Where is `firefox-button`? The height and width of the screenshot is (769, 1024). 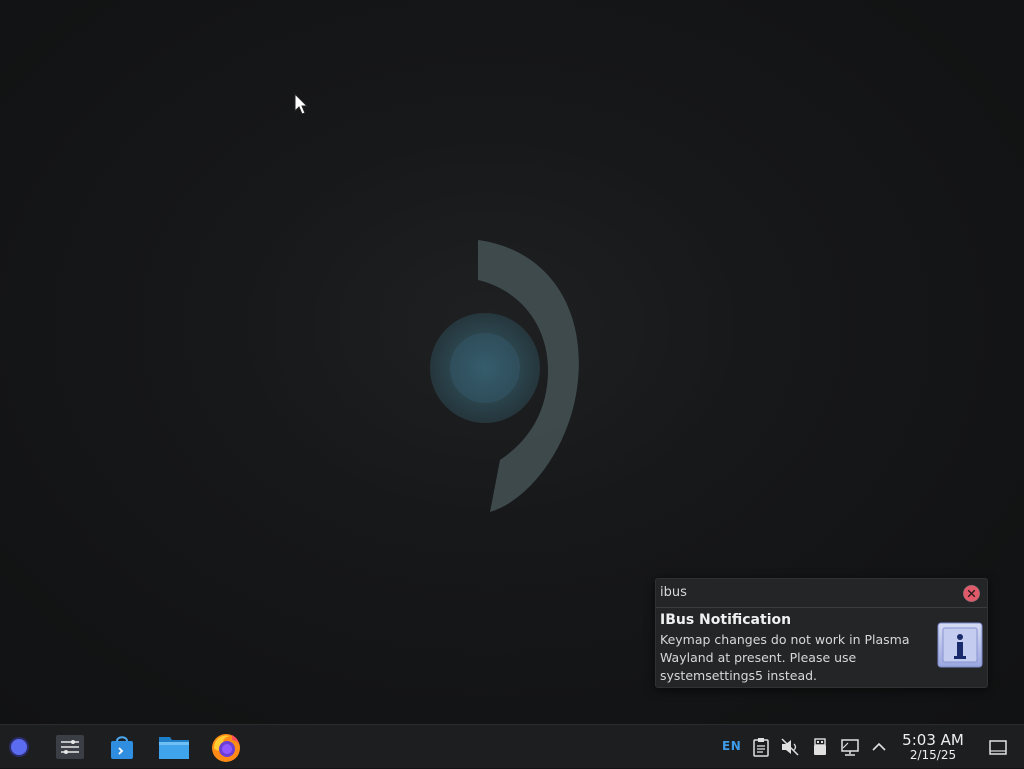
firefox-button is located at coordinates (226, 747).